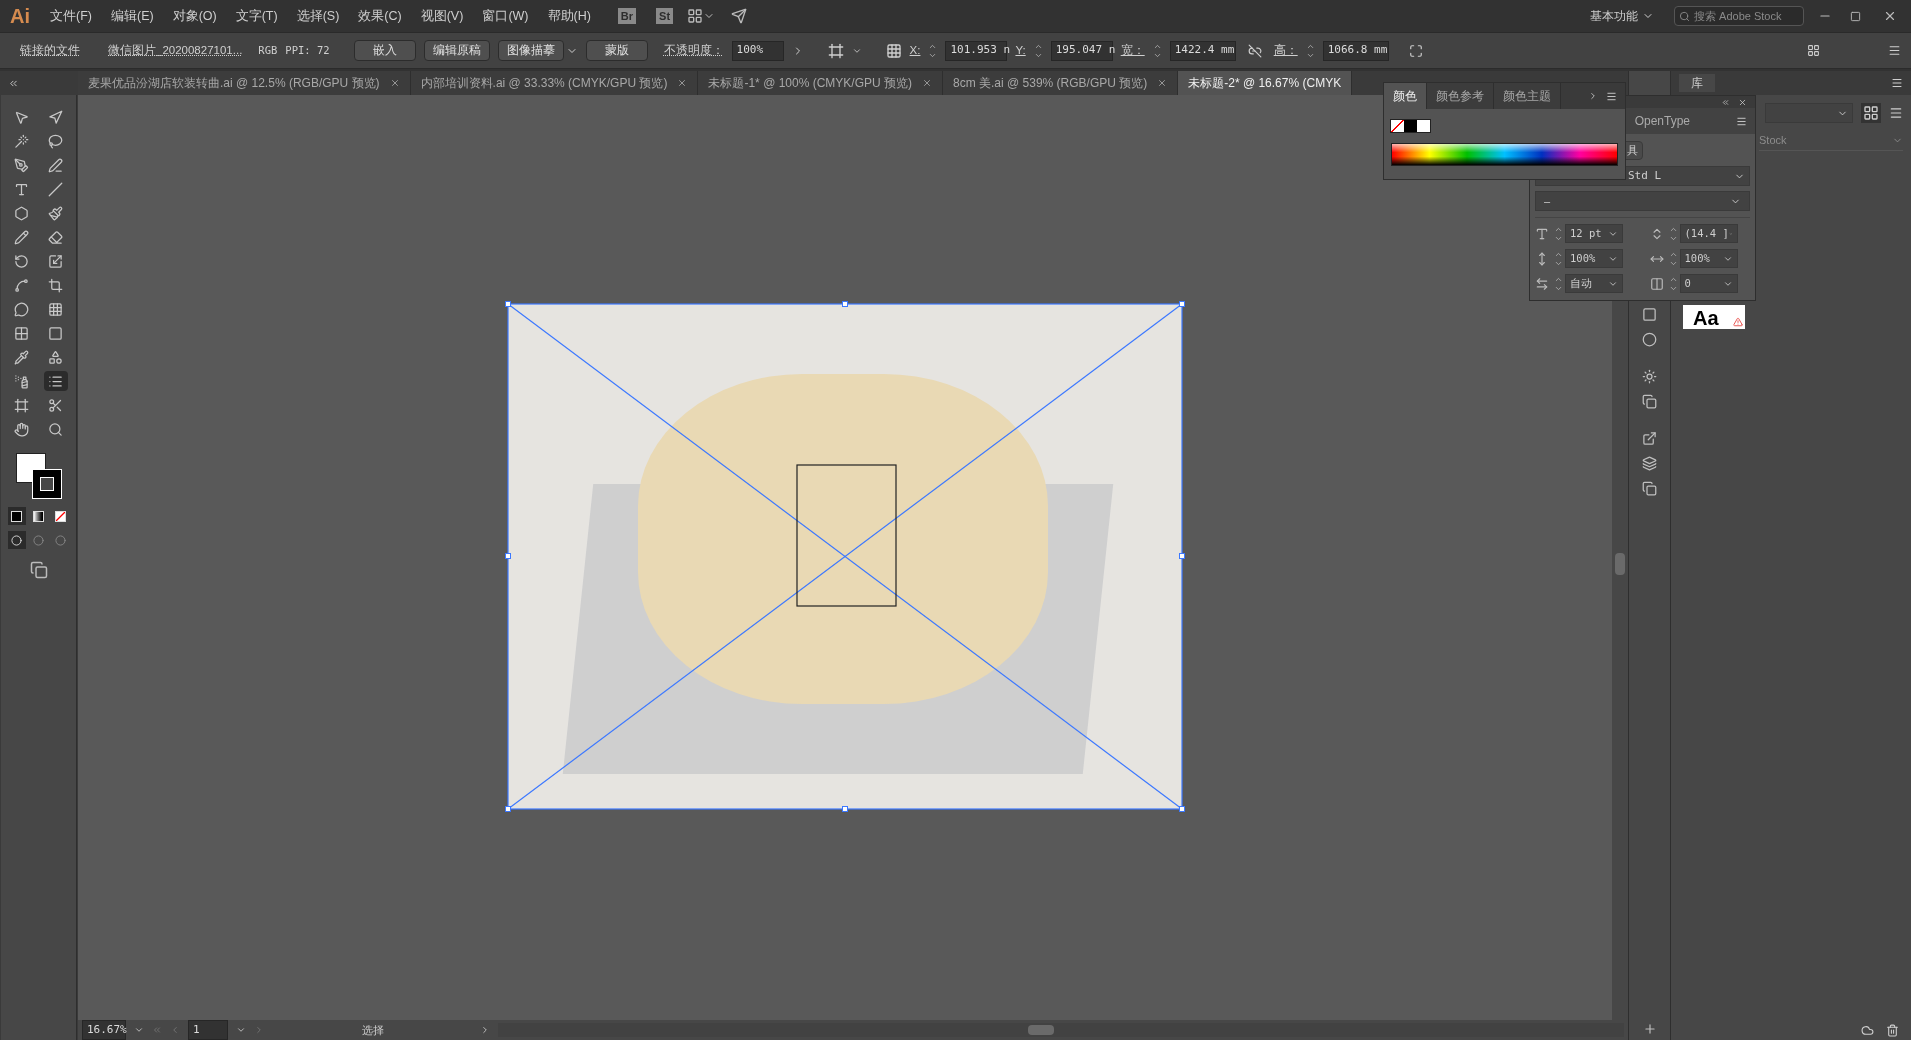  Describe the element at coordinates (485, 1030) in the screenshot. I see `status-menu-icon` at that location.